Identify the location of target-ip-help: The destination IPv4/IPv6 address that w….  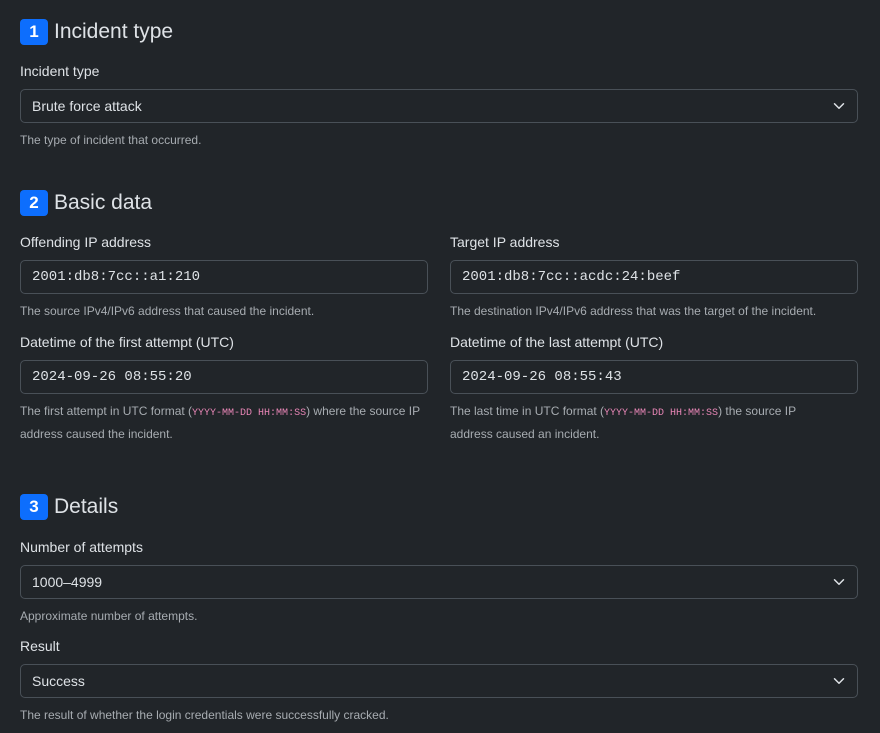
(633, 311).